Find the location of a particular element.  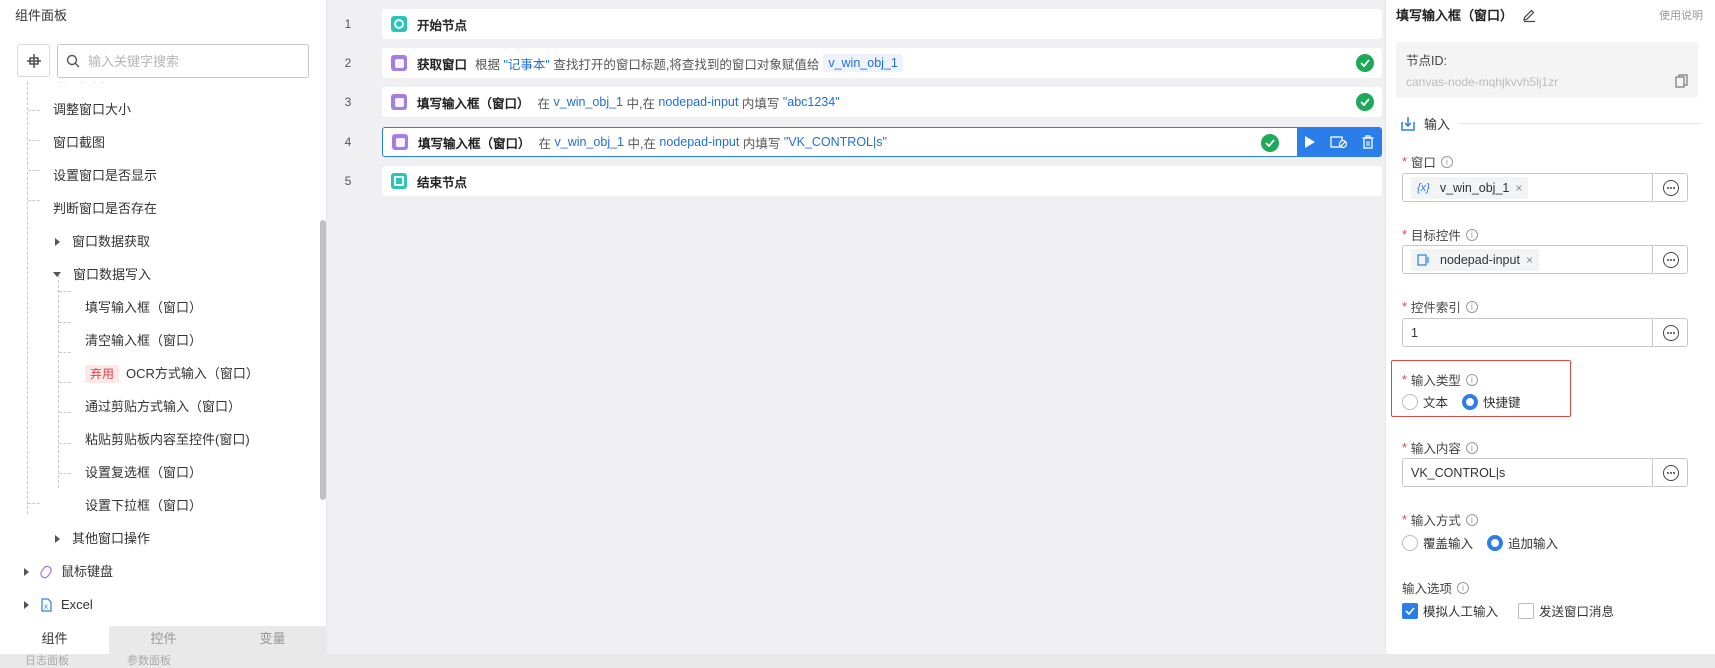

locate-icon is located at coordinates (33, 60).